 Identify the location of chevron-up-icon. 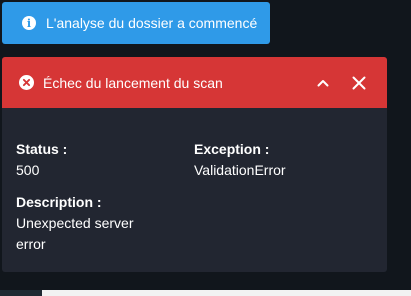
(323, 82).